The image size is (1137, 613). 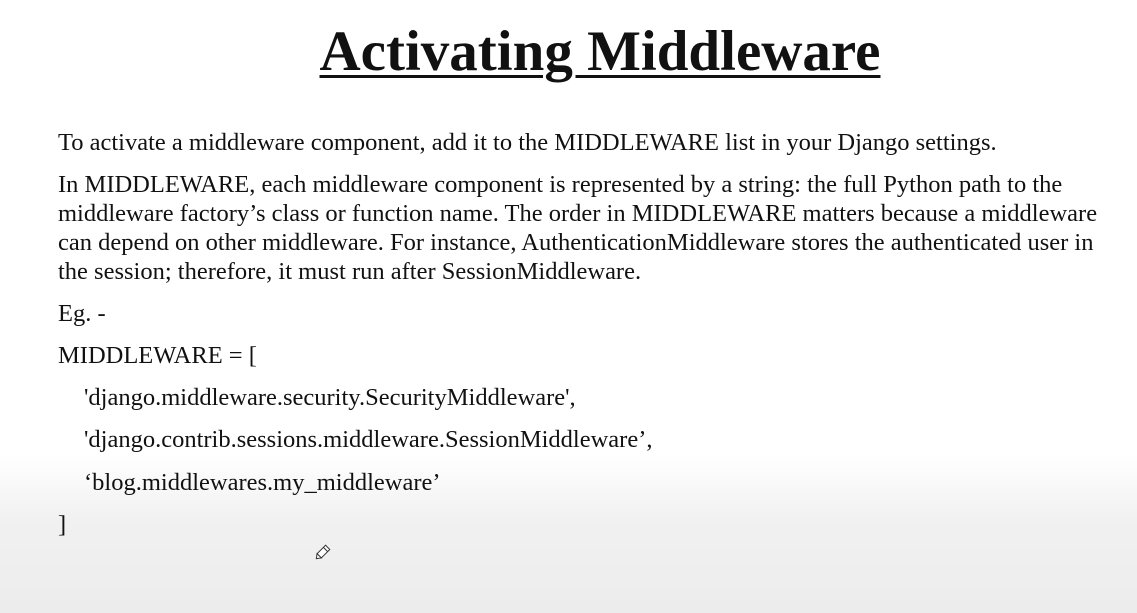 What do you see at coordinates (82, 313) in the screenshot?
I see `example-label: Eg. -` at bounding box center [82, 313].